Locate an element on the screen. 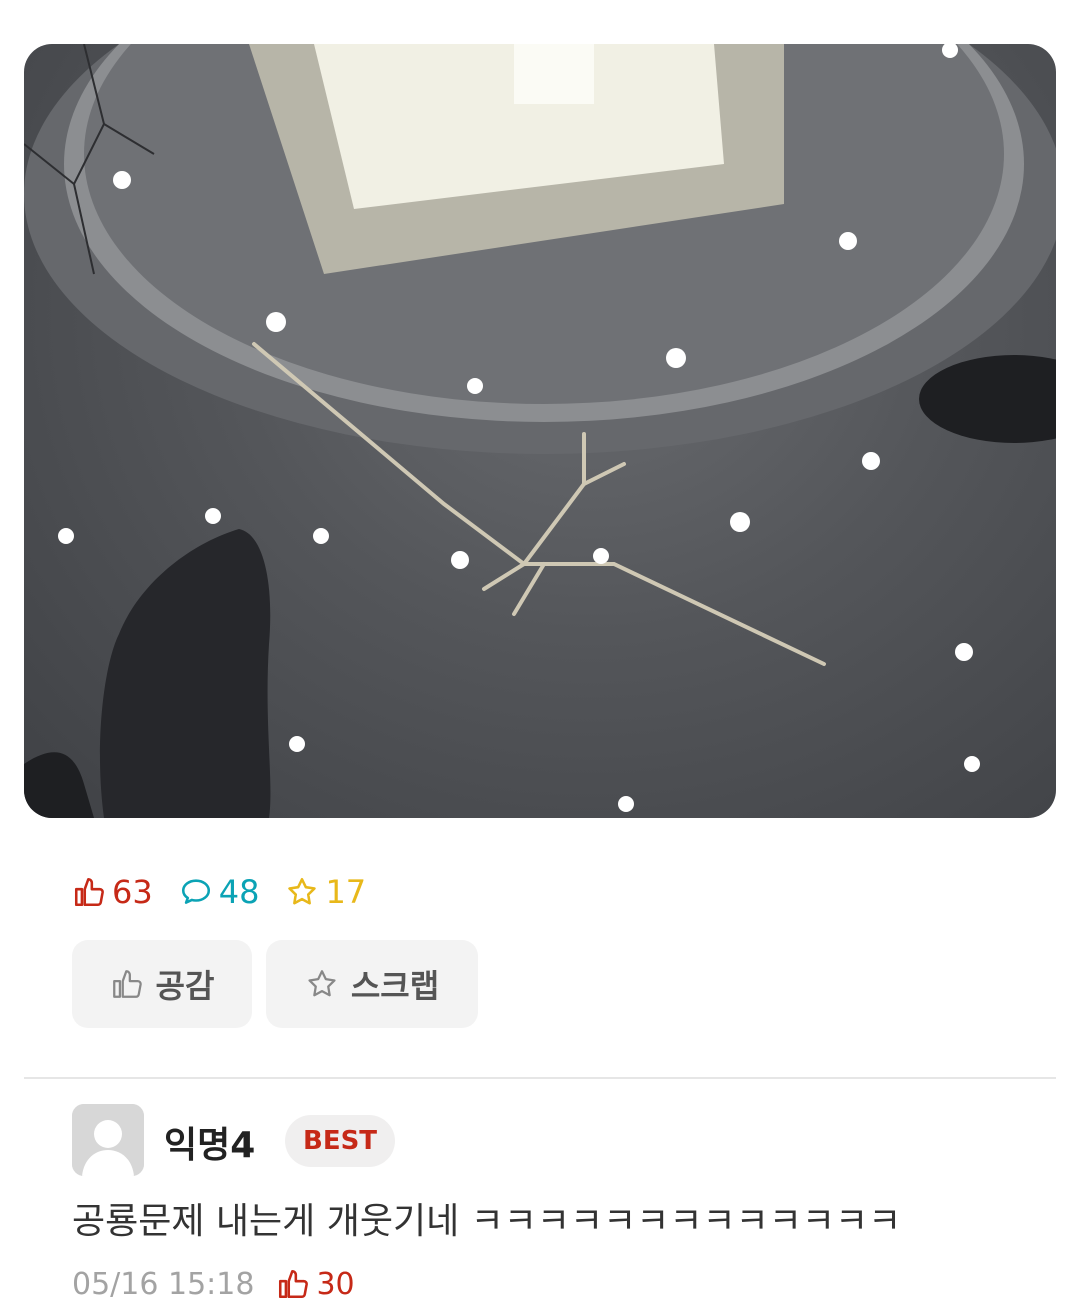  best-badge: BEST is located at coordinates (340, 1141).